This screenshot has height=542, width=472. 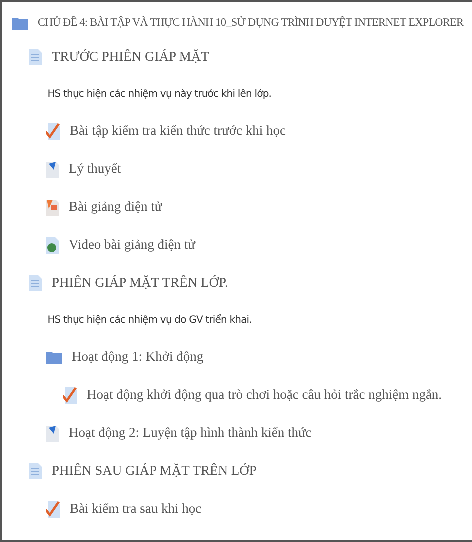 What do you see at coordinates (160, 94) in the screenshot?
I see `section-description: HS thực hiện các nhiệm vụ này trước khi lên lớp.` at bounding box center [160, 94].